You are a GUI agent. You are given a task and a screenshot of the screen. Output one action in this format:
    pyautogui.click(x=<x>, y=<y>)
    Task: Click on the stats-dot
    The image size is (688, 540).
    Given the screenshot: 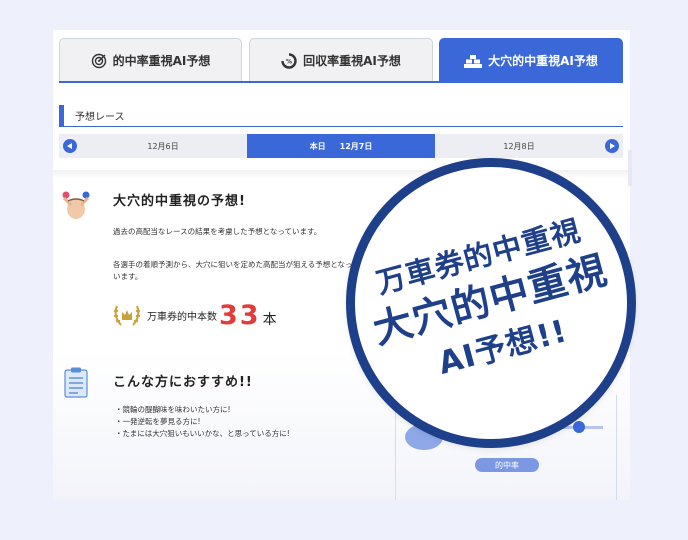 What is the action you would take?
    pyautogui.click(x=579, y=427)
    